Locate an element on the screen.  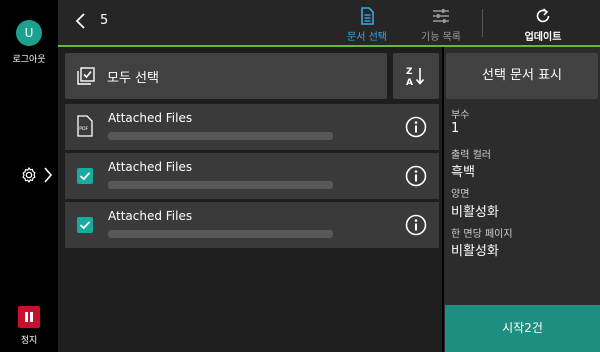
refresh-icon is located at coordinates (543, 15).